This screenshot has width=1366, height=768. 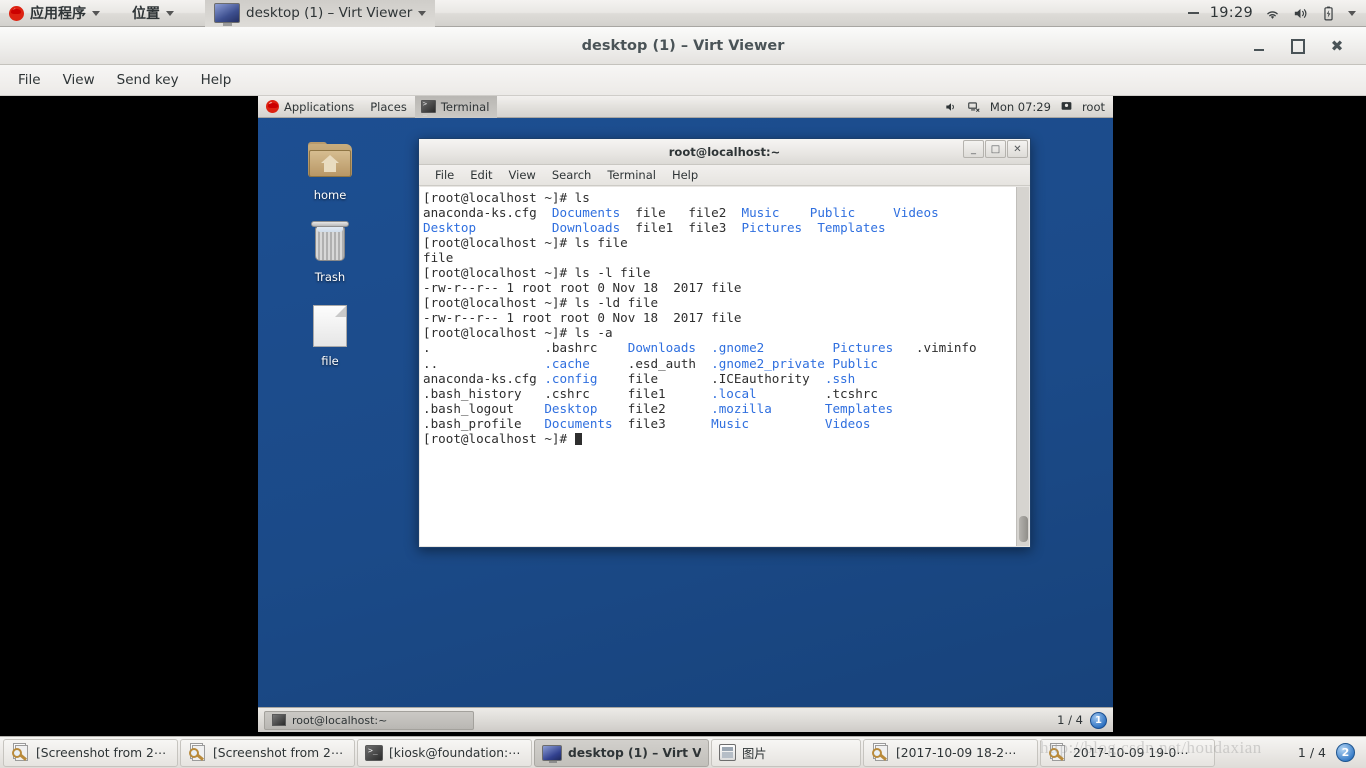 I want to click on folder-home-icon, so click(x=330, y=160).